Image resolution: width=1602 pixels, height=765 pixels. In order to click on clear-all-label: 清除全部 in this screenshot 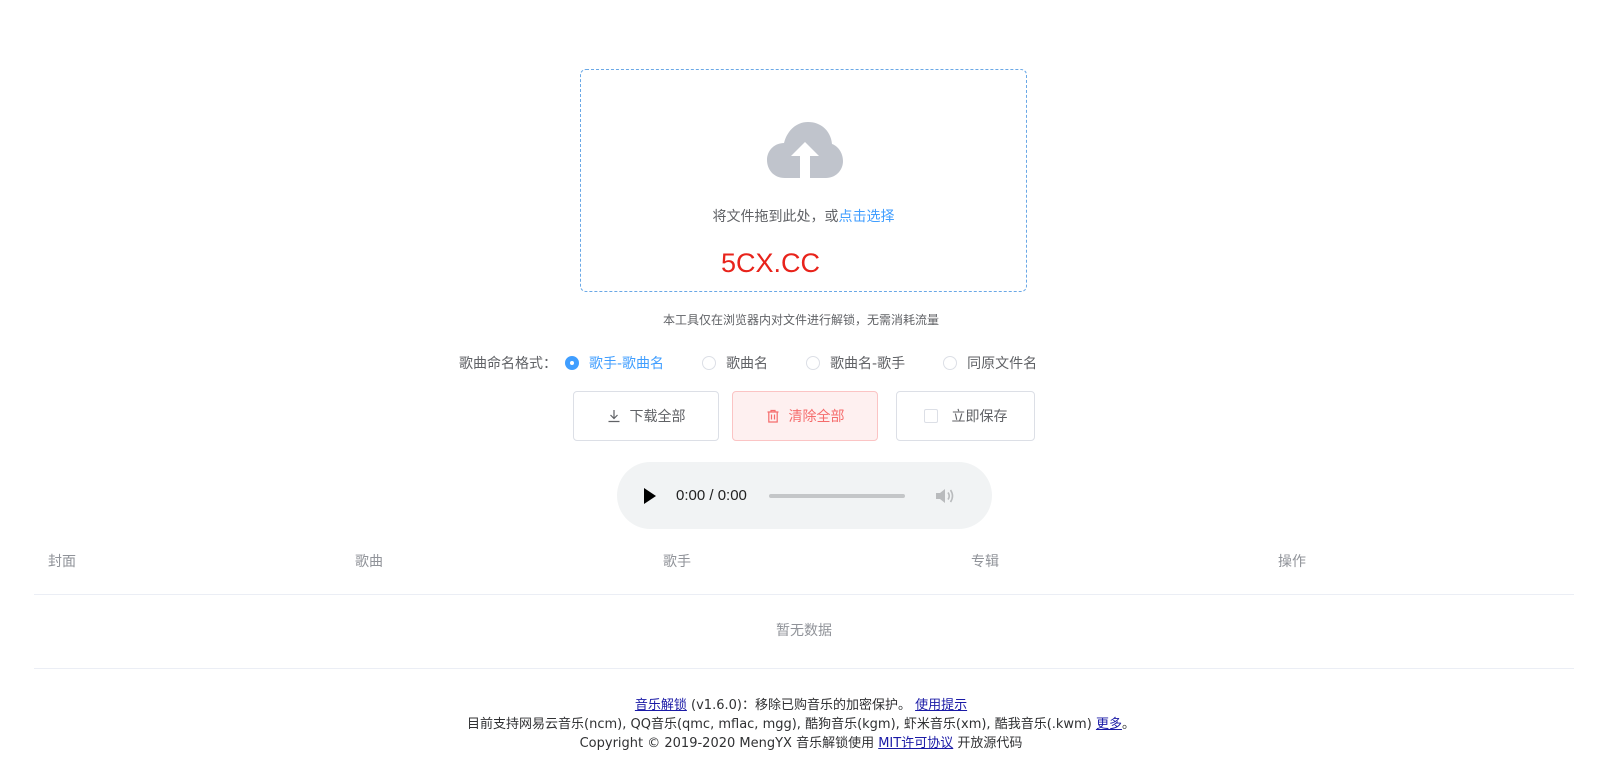, I will do `click(816, 417)`.